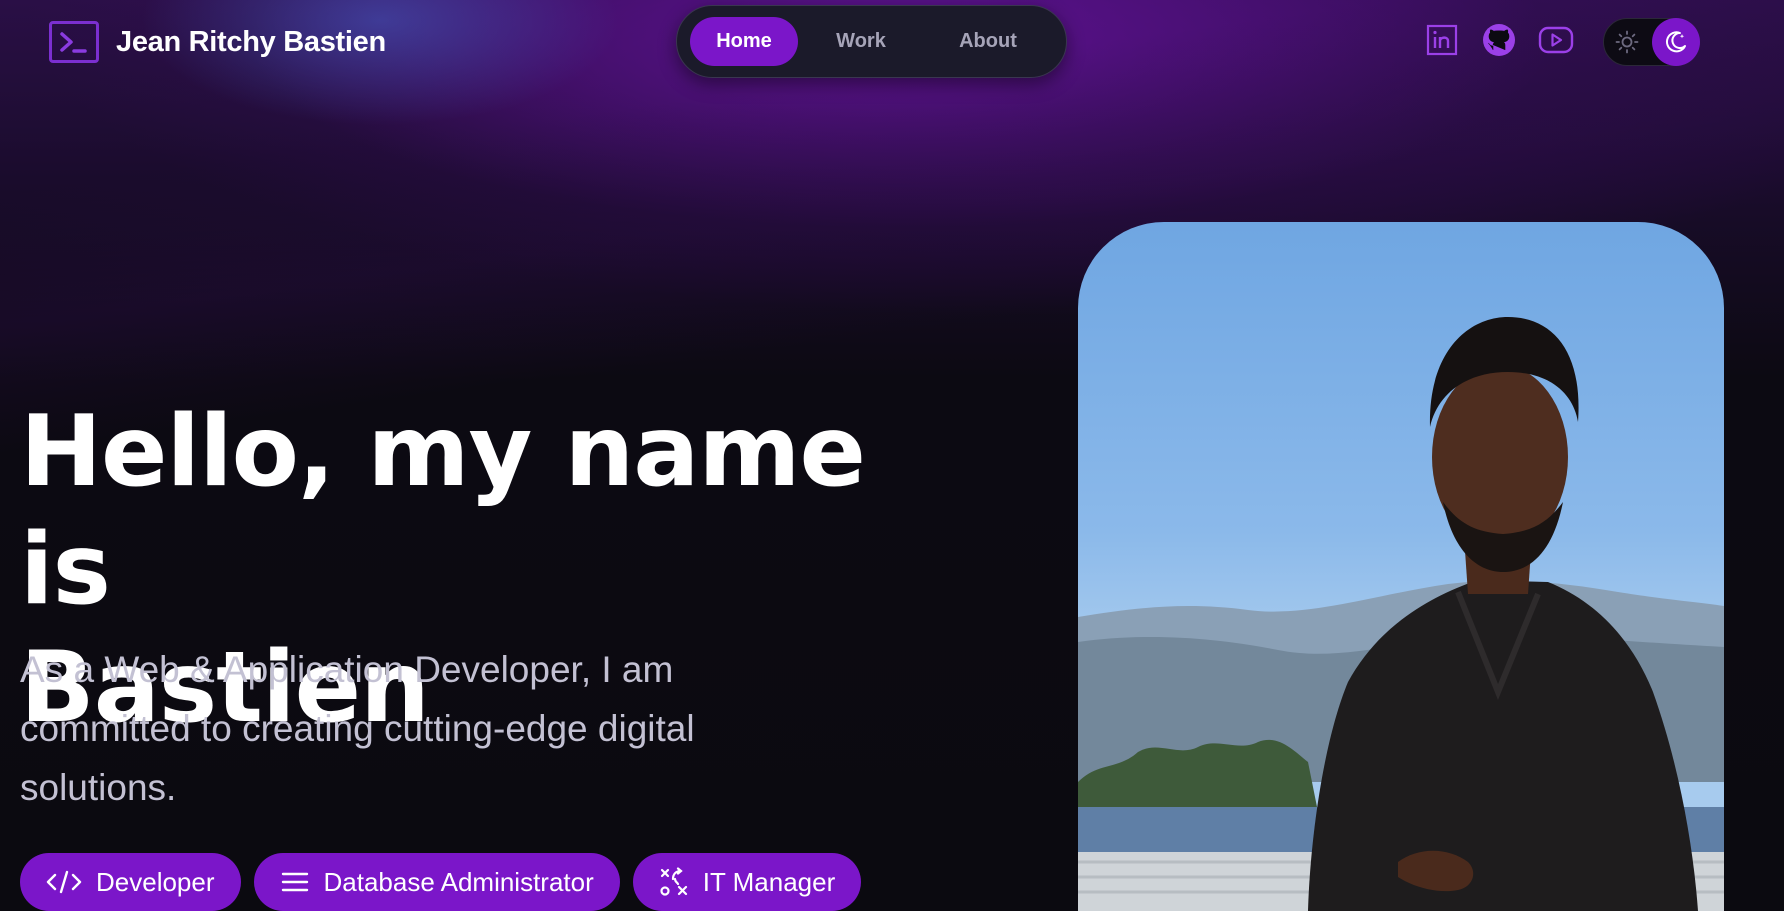 Image resolution: width=1784 pixels, height=911 pixels. I want to click on social-links, so click(1499, 40).